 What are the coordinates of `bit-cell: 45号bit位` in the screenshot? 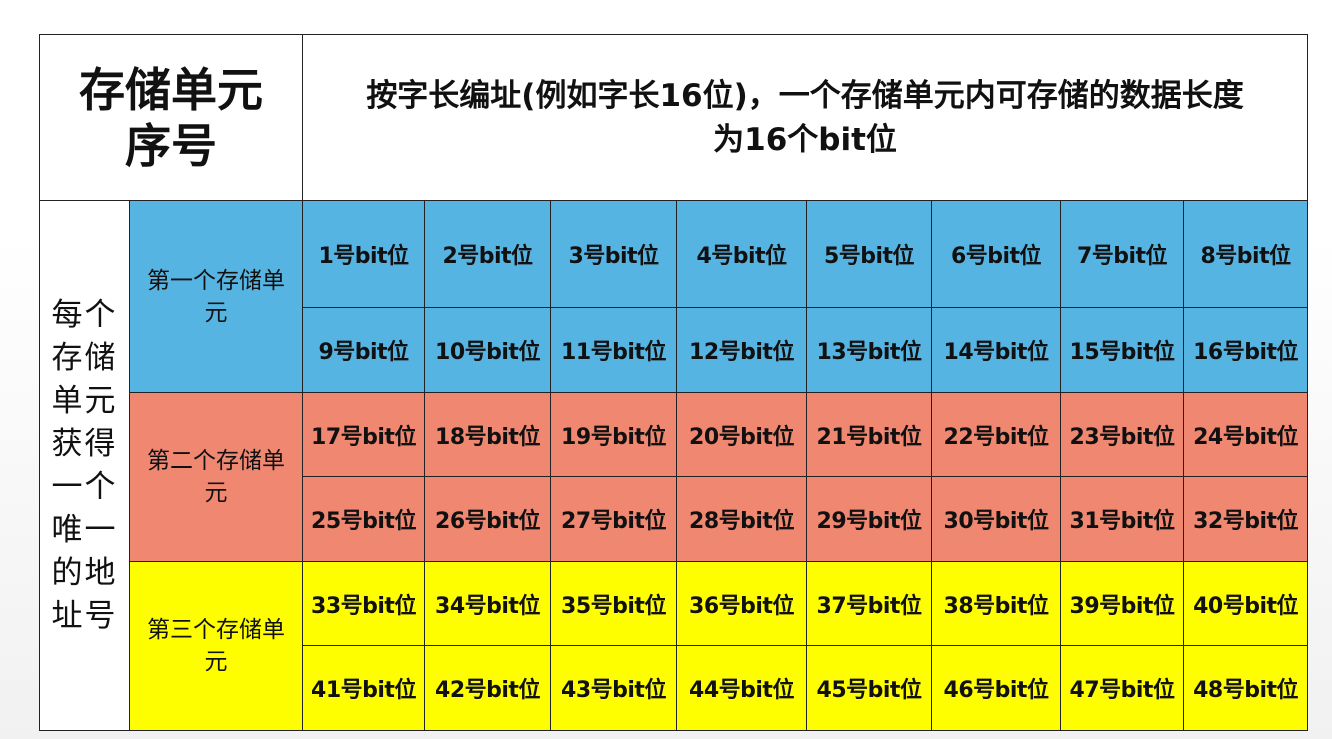 It's located at (869, 688).